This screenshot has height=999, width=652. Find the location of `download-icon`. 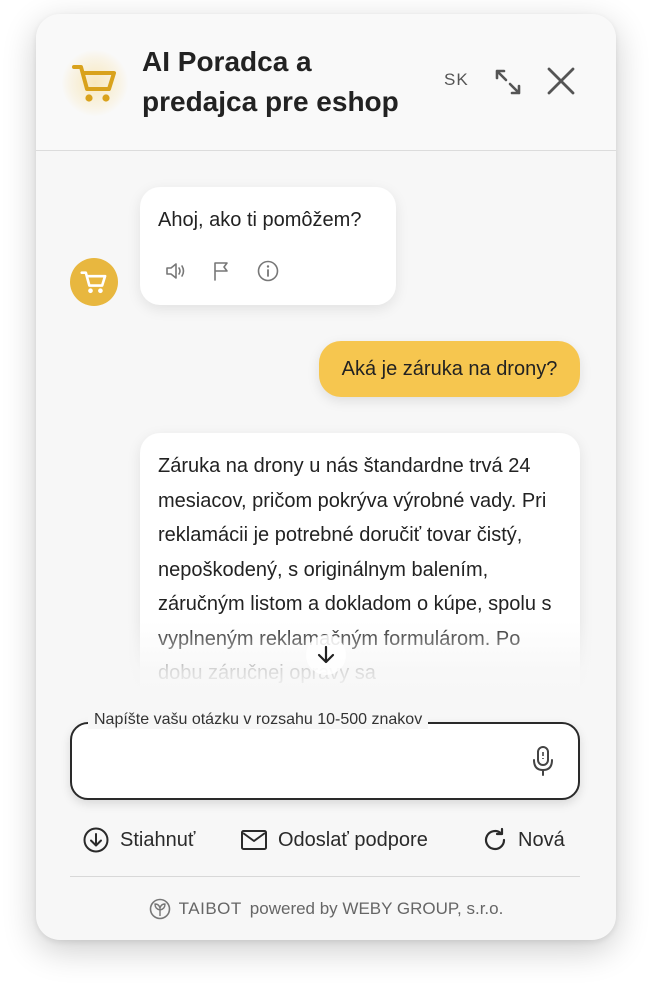

download-icon is located at coordinates (96, 840).